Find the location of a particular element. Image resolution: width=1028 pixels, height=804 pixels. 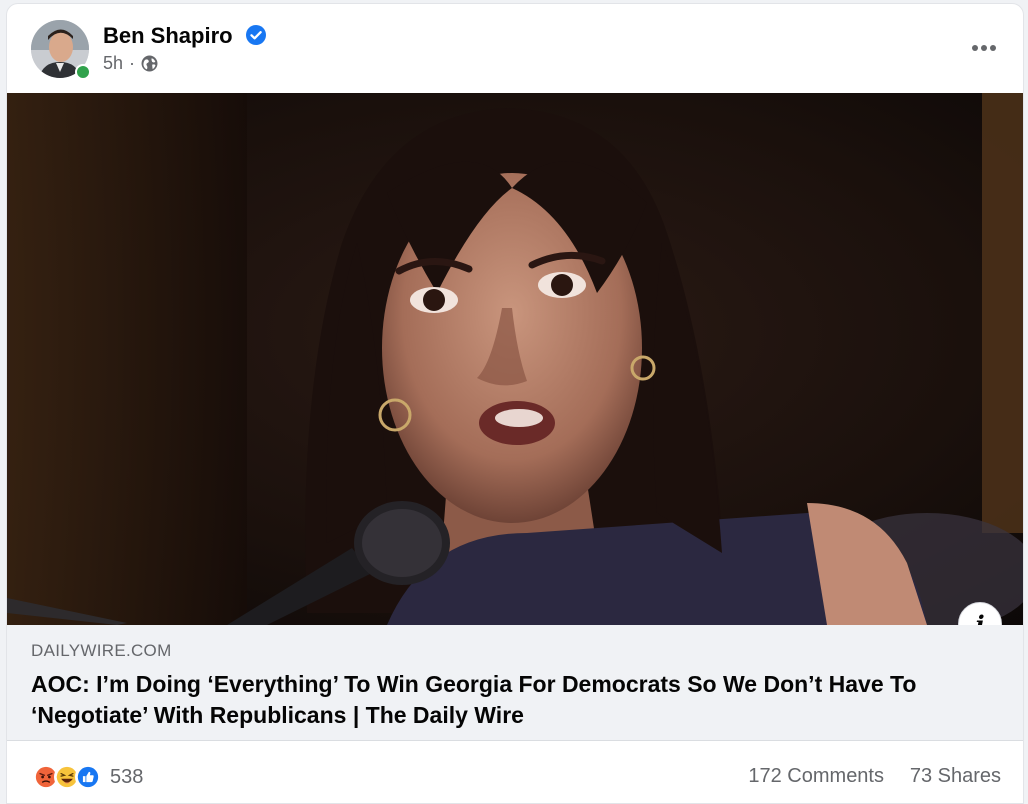

avatar is located at coordinates (61, 50).